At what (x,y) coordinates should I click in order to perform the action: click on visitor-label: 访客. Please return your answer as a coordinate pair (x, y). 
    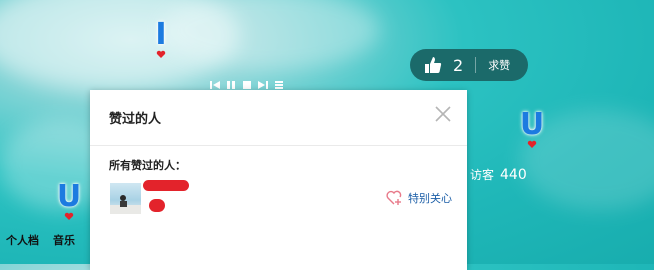
    Looking at the image, I should click on (482, 175).